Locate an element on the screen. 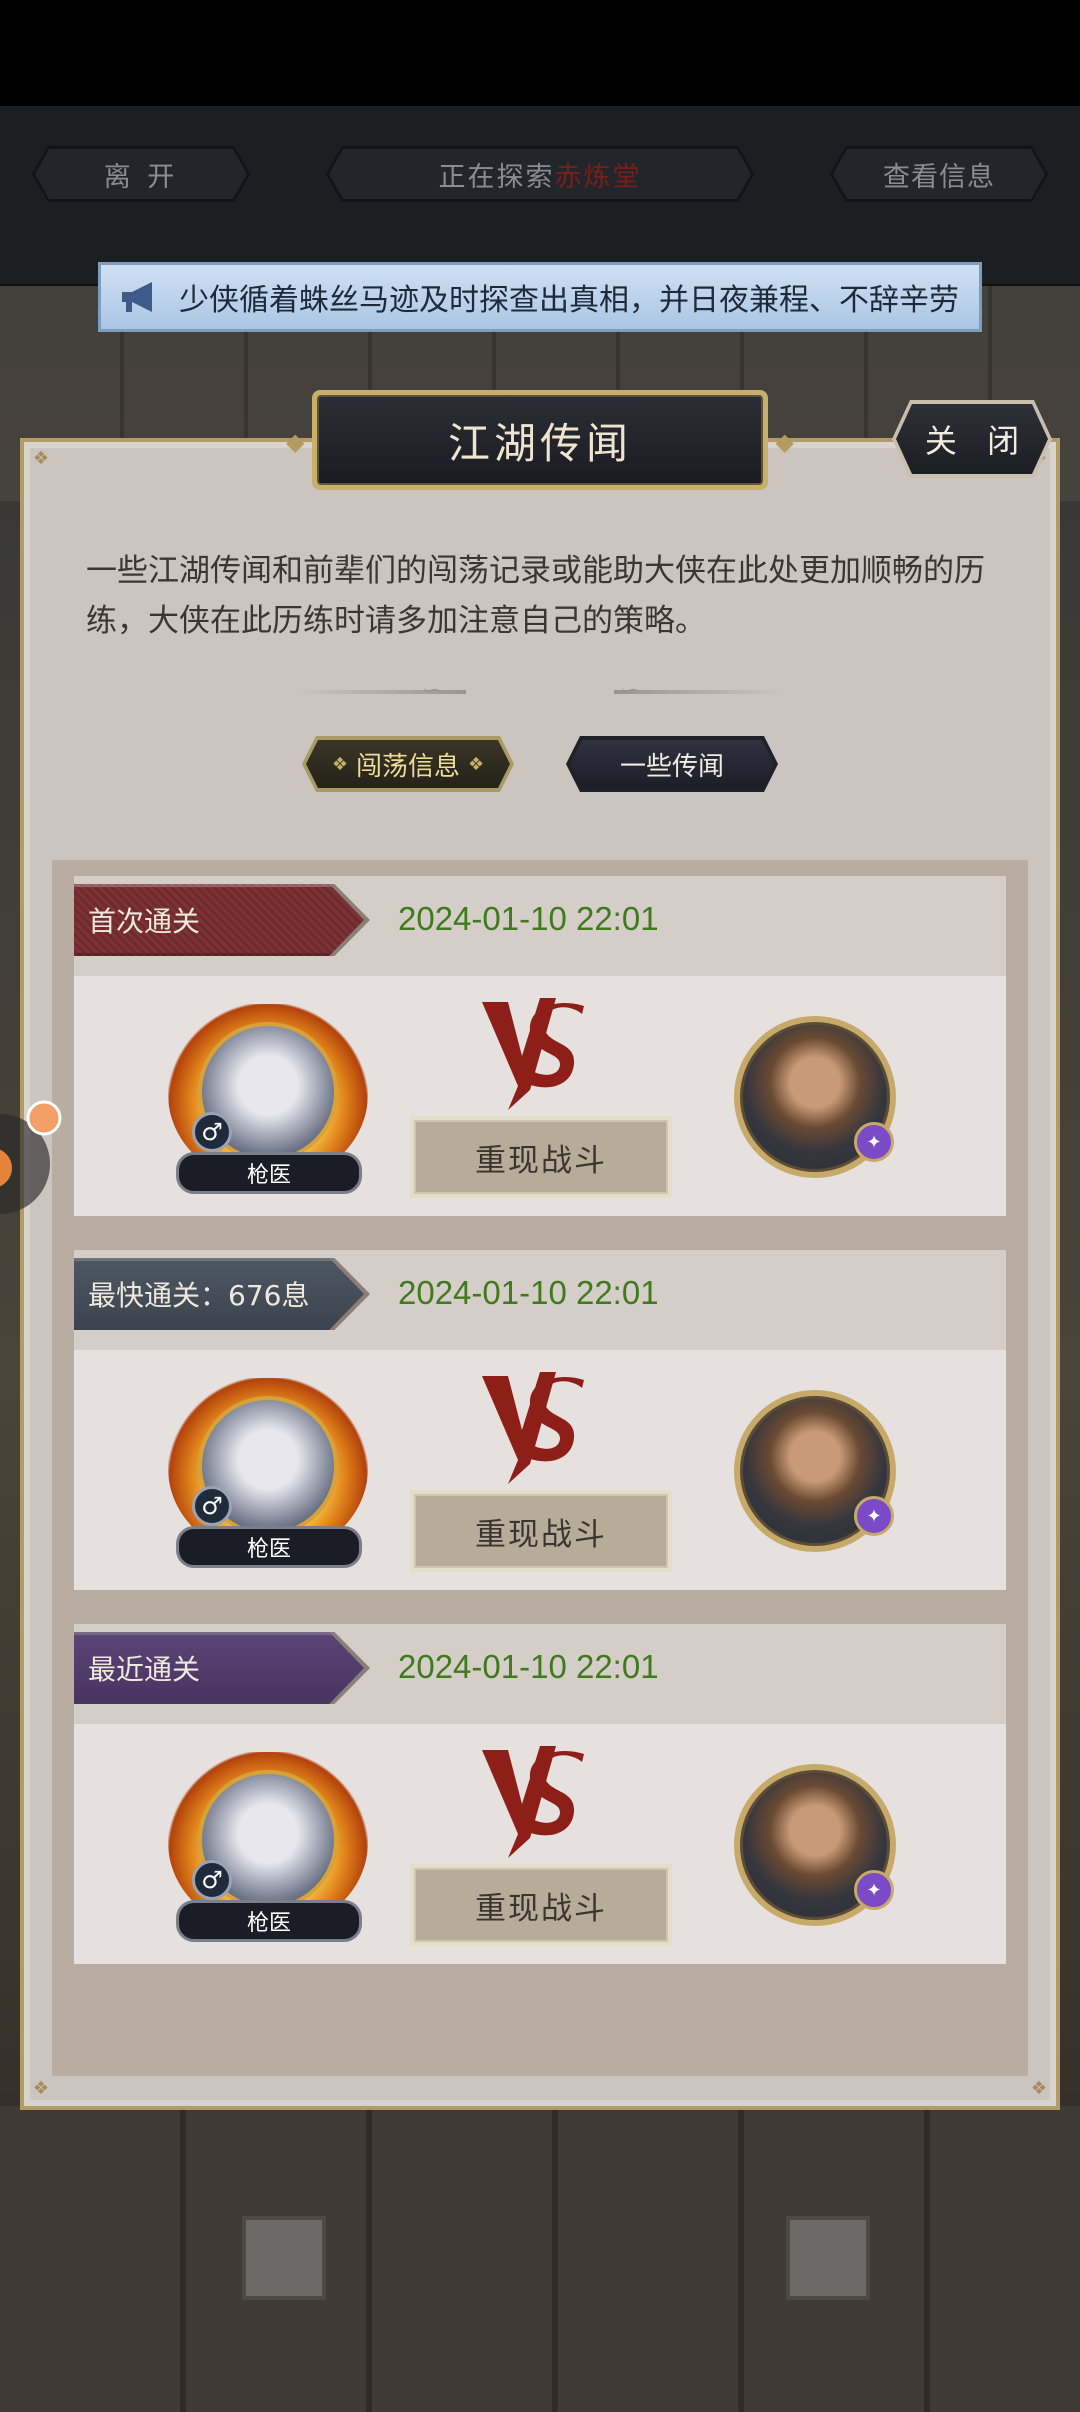 The width and height of the screenshot is (1080, 2412). close-button-label: 关 闭 is located at coordinates (972, 439).